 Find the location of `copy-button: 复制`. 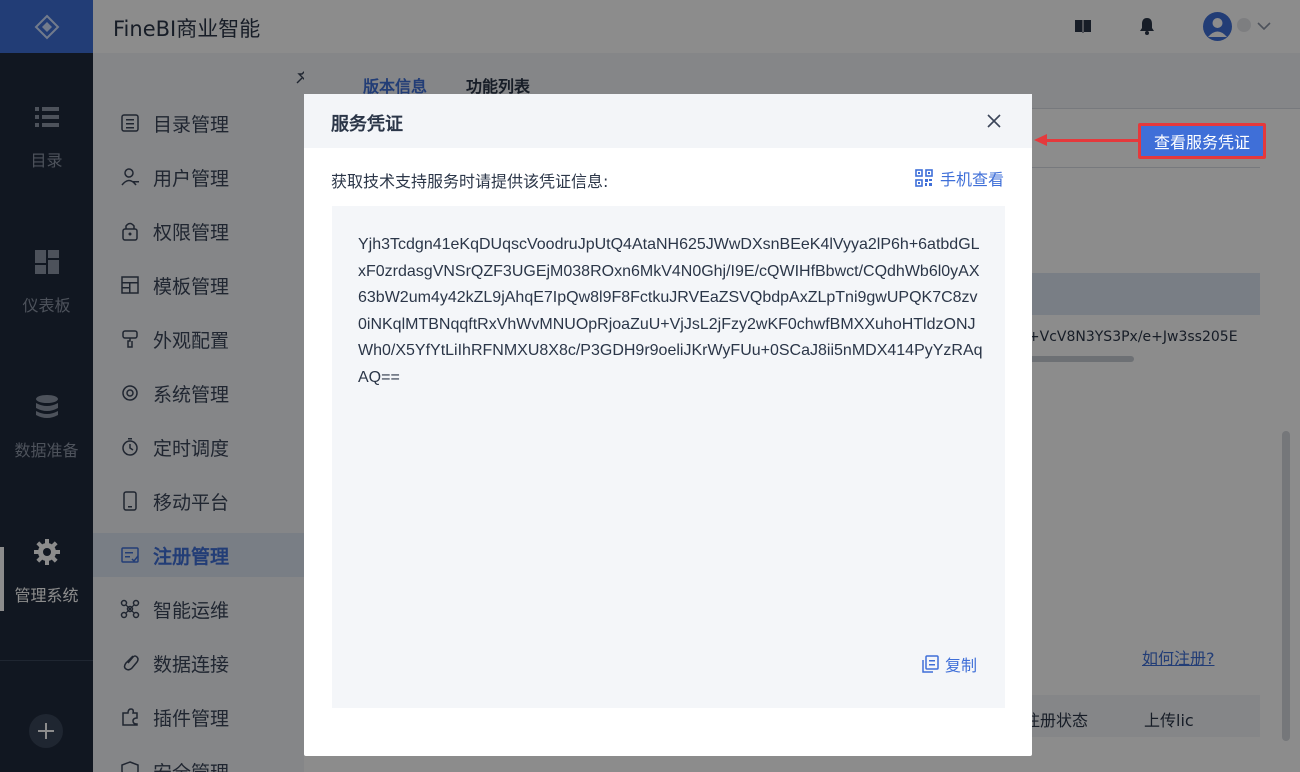

copy-button: 复制 is located at coordinates (949, 664).